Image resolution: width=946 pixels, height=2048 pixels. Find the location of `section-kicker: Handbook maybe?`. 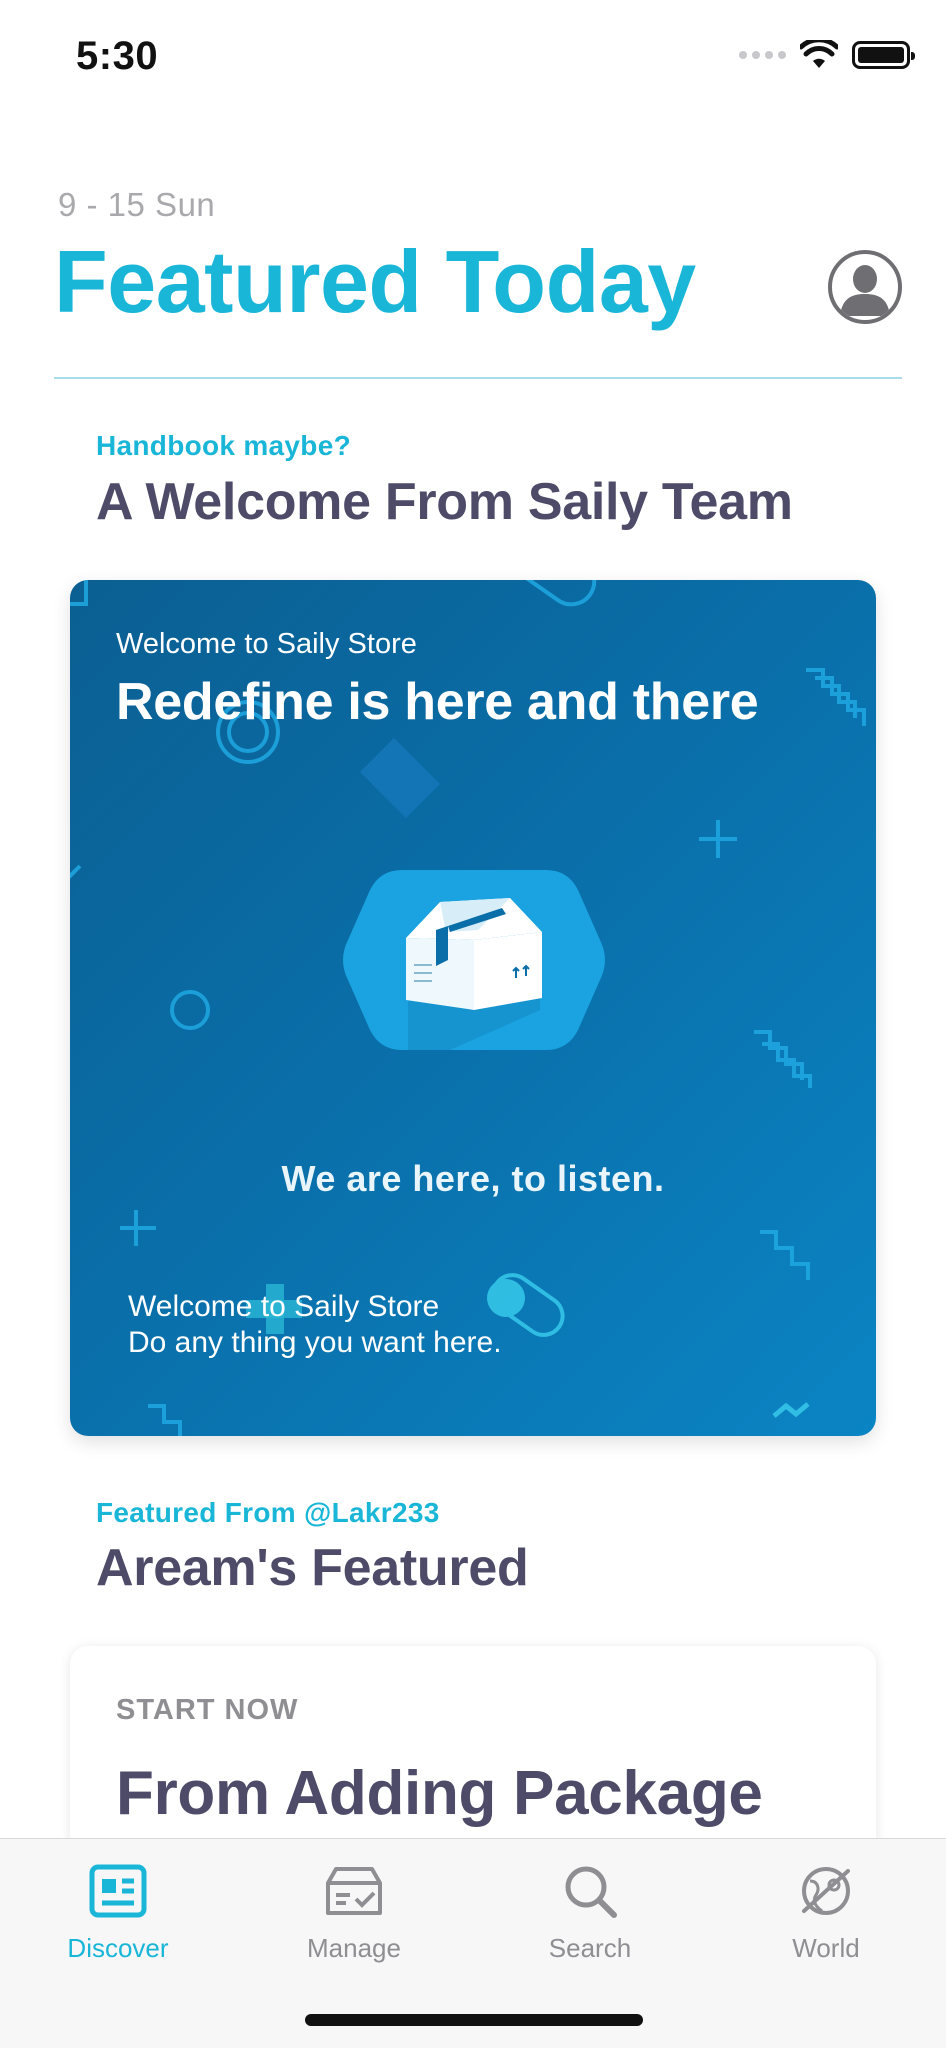

section-kicker: Handbook maybe? is located at coordinates (223, 445).